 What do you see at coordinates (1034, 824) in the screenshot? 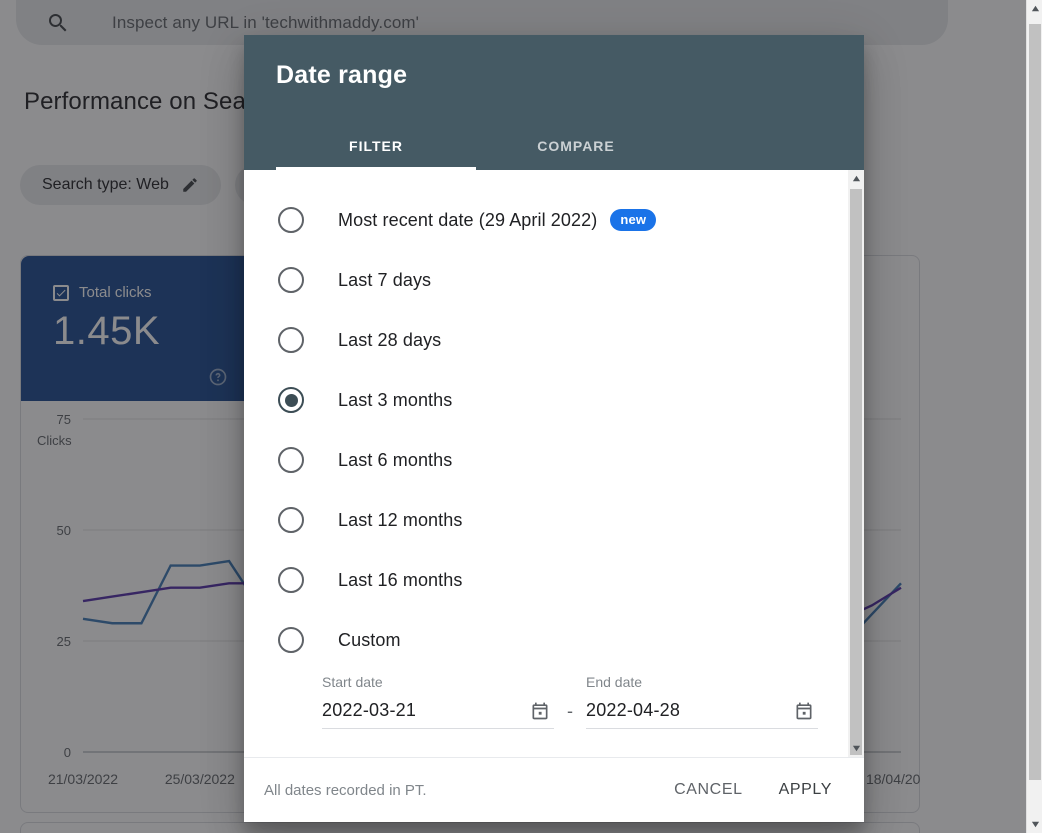
I see `scroll-down-arrow-icon` at bounding box center [1034, 824].